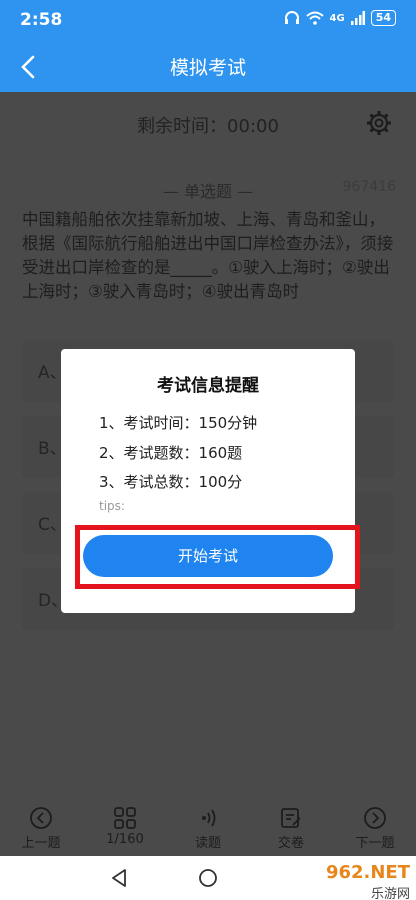 The width and height of the screenshot is (416, 900). I want to click on wifi-icon, so click(314, 18).